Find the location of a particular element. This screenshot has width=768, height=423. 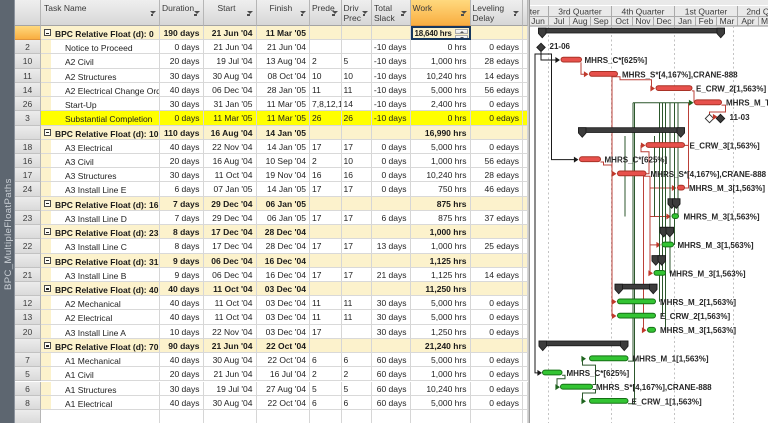

svg-text: Jun is located at coordinates (538, 21).